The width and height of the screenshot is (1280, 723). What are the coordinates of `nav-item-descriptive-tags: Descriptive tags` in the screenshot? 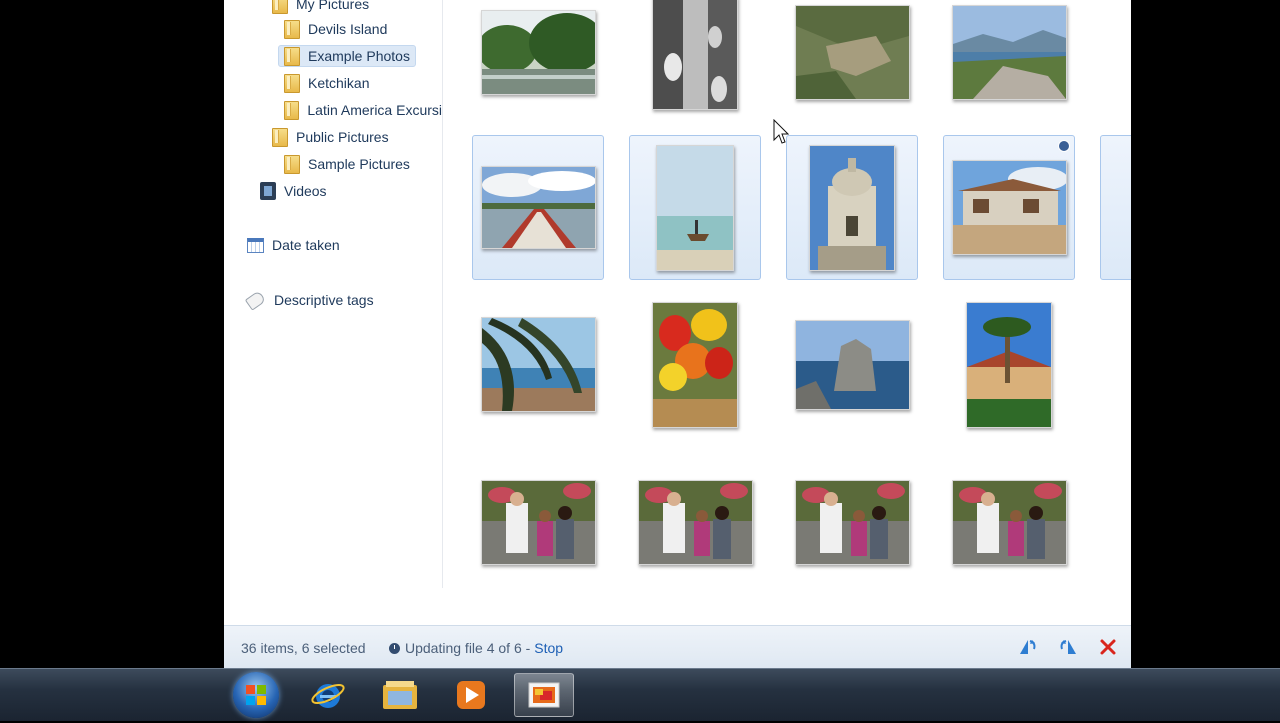 It's located at (309, 300).